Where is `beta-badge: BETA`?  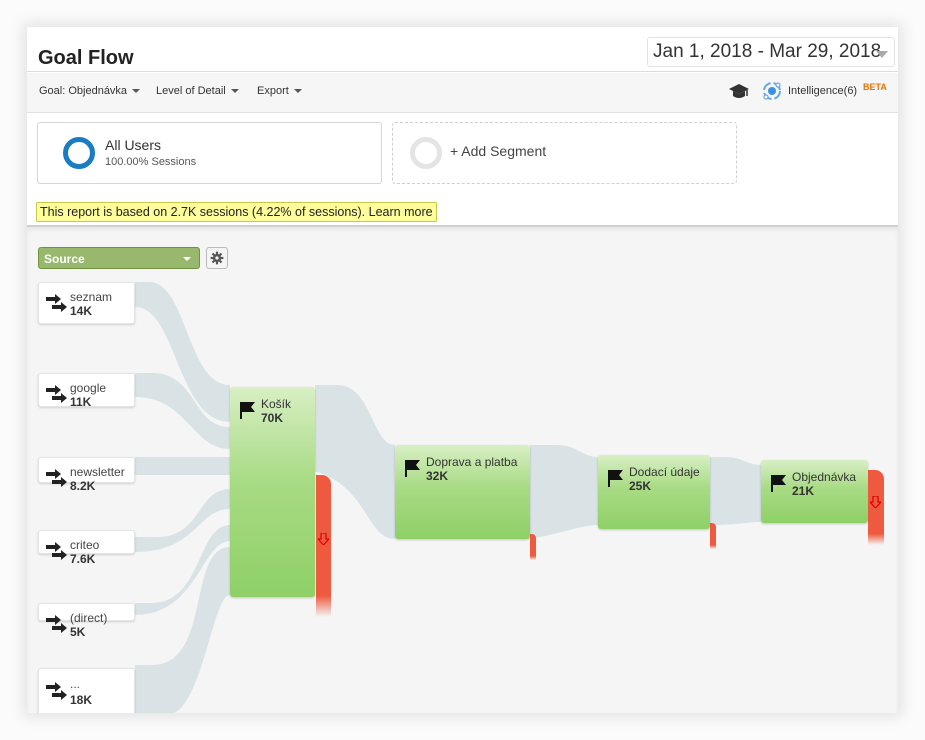
beta-badge: BETA is located at coordinates (875, 87).